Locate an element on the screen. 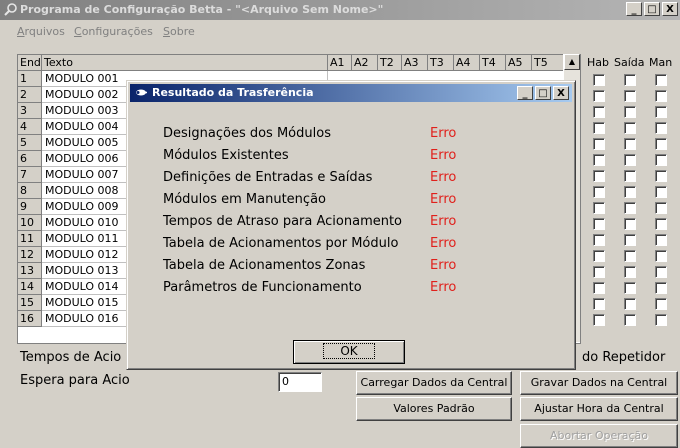 The height and width of the screenshot is (448, 680). col-header-t3: T3 is located at coordinates (441, 63).